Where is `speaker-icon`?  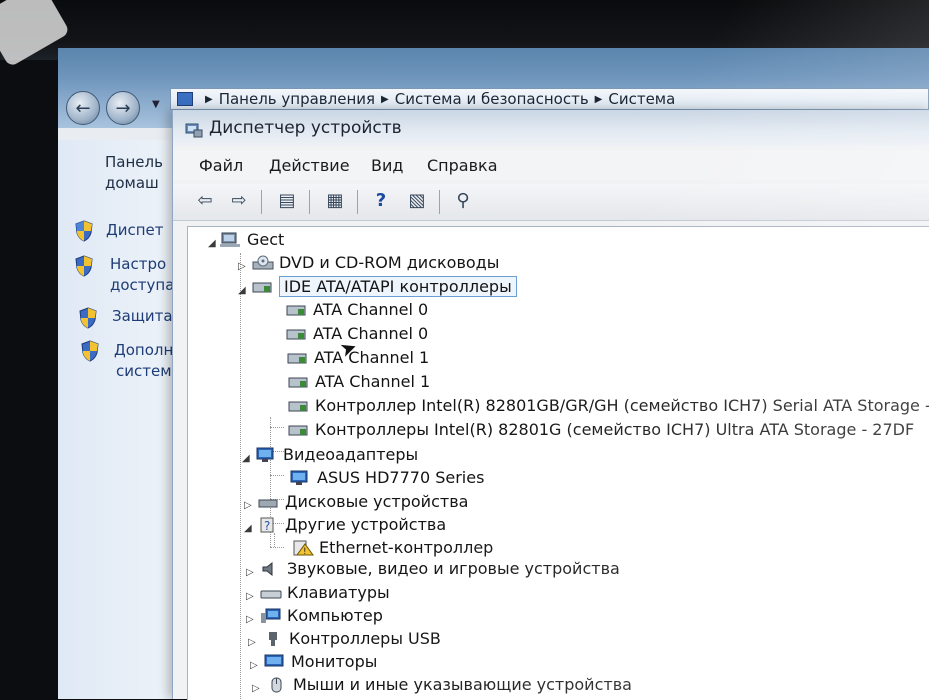
speaker-icon is located at coordinates (271, 569).